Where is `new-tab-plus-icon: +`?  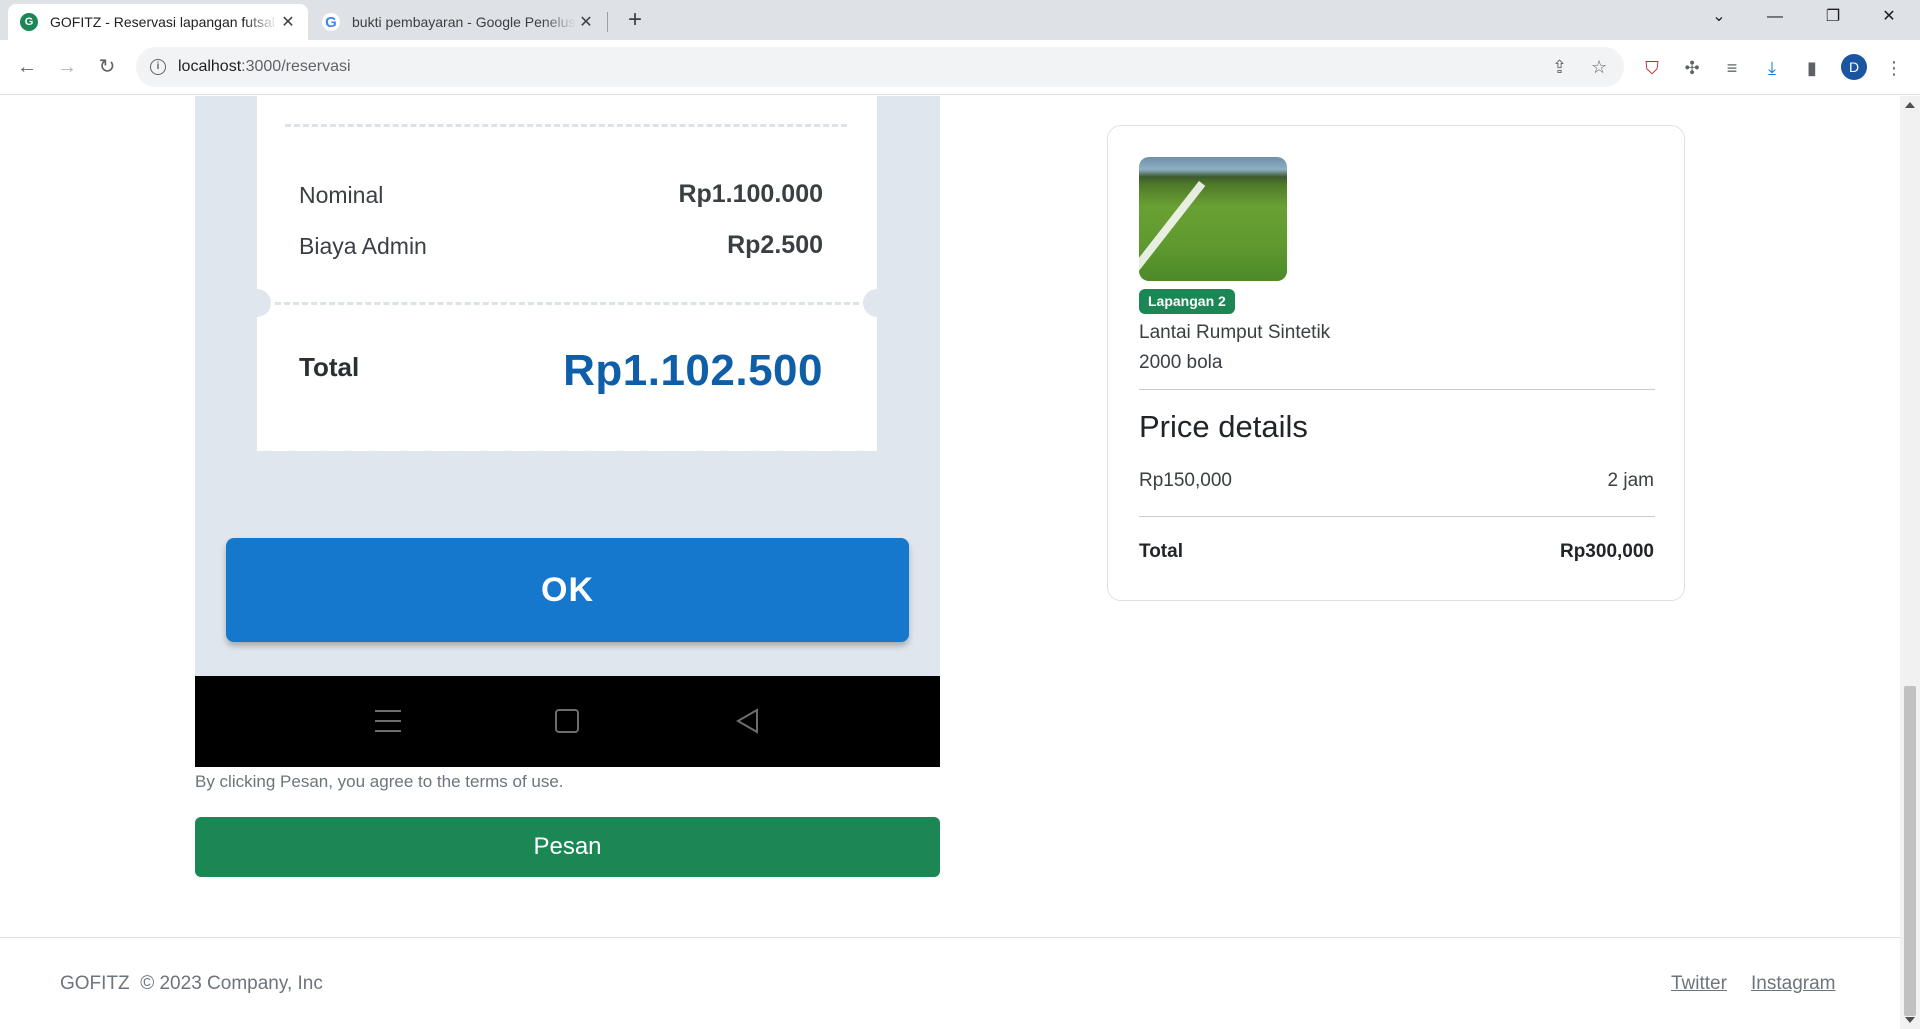
new-tab-plus-icon: + is located at coordinates (635, 20).